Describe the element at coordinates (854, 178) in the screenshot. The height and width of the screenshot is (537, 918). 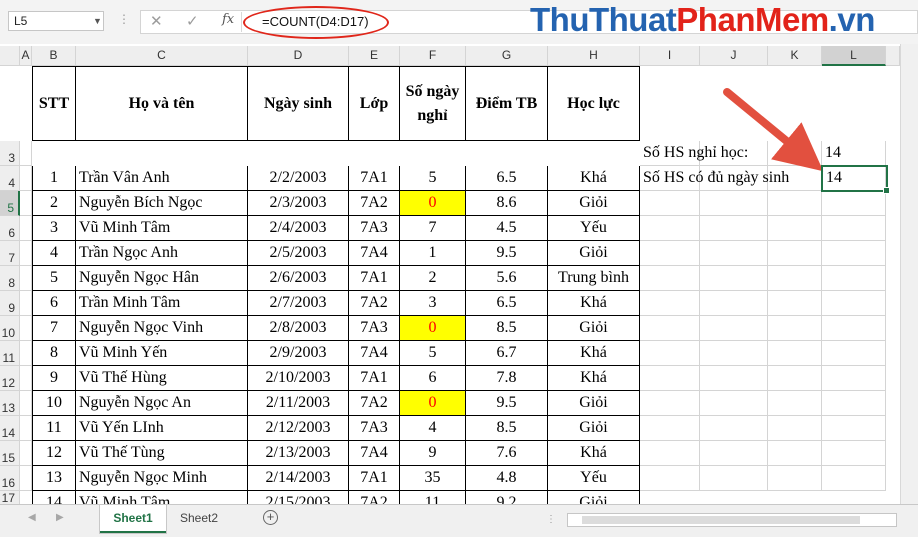
I see `summary-dob-value-selected: 14` at that location.